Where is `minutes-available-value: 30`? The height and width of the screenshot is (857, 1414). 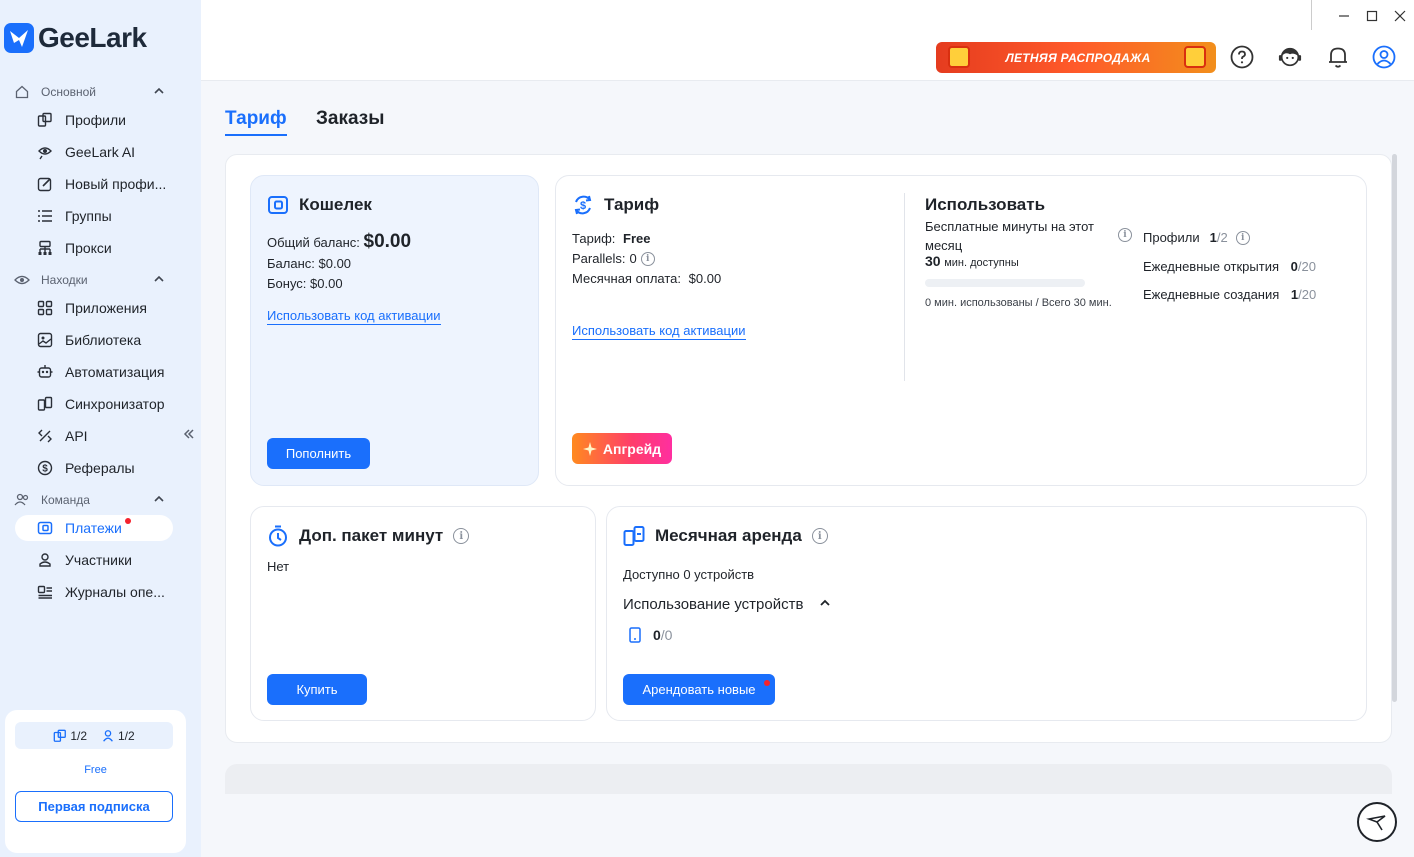 minutes-available-value: 30 is located at coordinates (933, 261).